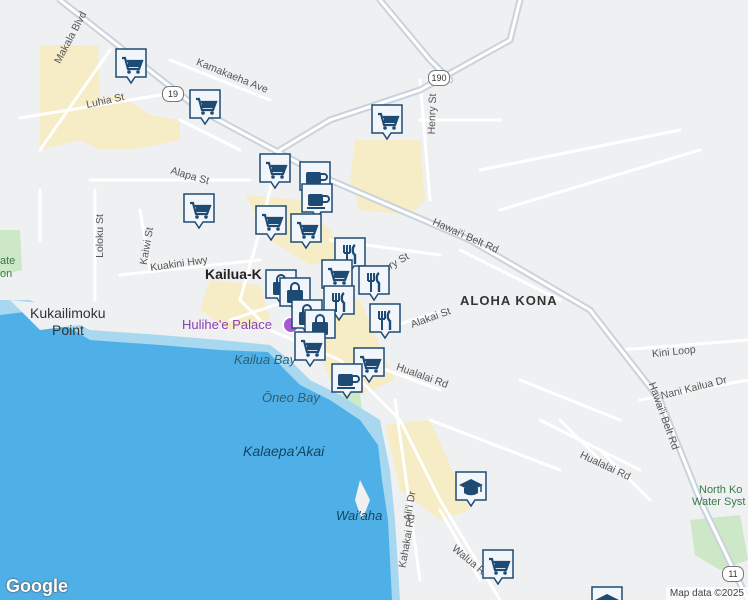 This screenshot has height=600, width=748. Describe the element at coordinates (706, 593) in the screenshot. I see `attribution-text: Map data ©2025` at that location.